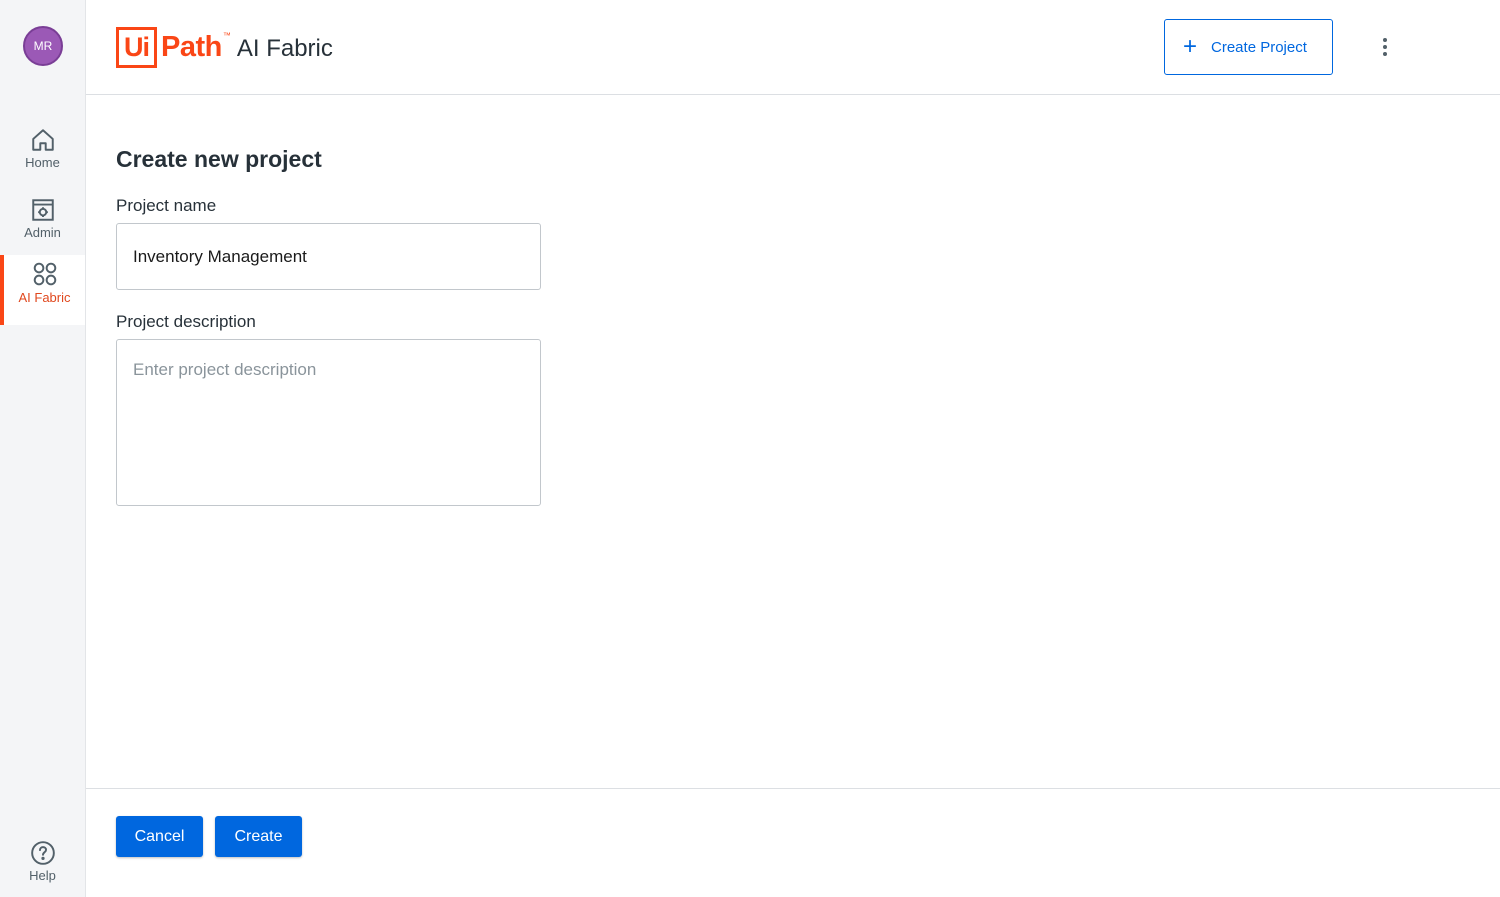 This screenshot has width=1500, height=897. I want to click on sidebar-item-label: Admin, so click(42, 232).